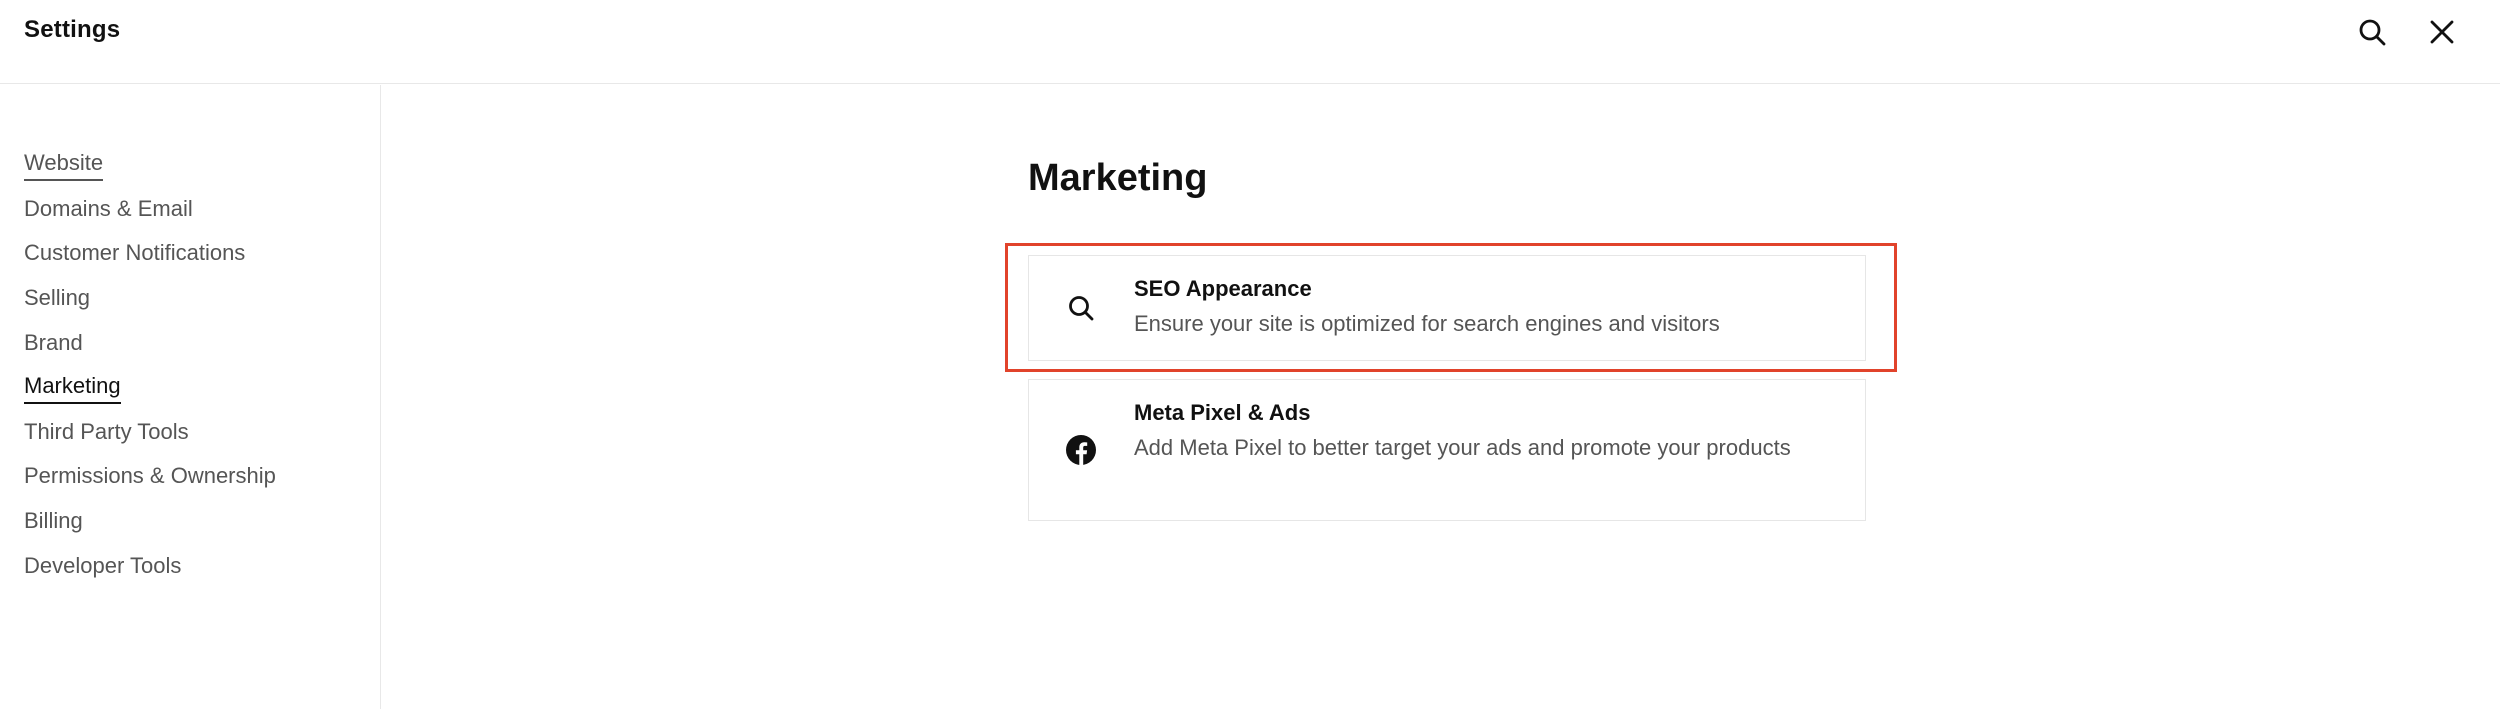 This screenshot has height=709, width=2500. I want to click on page-title: Marketing, so click(1118, 178).